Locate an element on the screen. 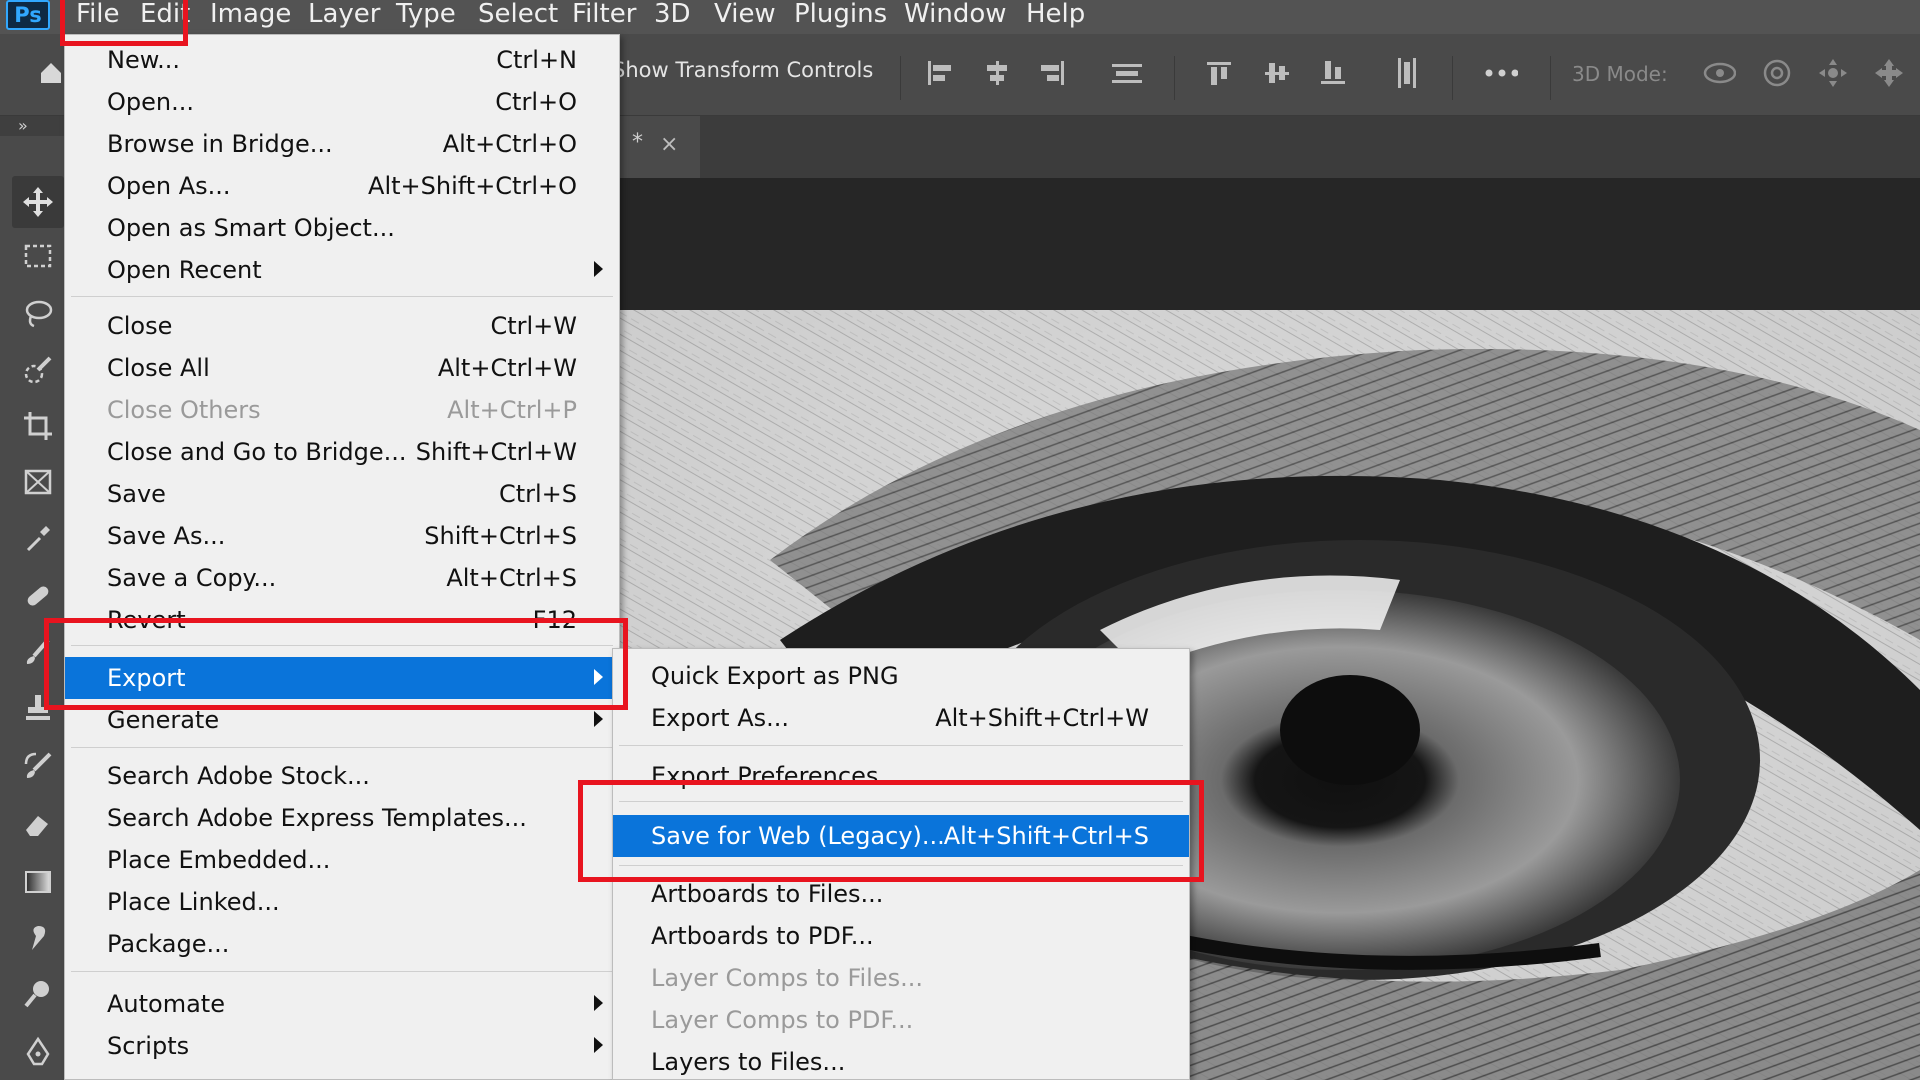 The width and height of the screenshot is (1920, 1080). roll-3d-icon is located at coordinates (1777, 73).